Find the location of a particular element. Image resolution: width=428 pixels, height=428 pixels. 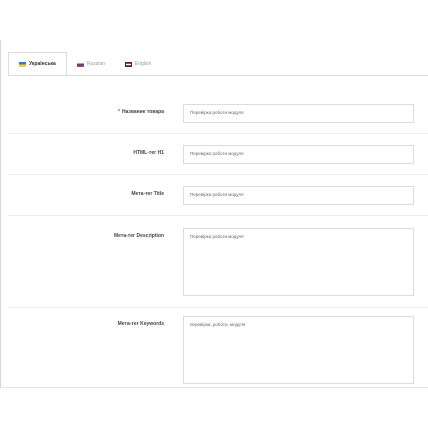

meta-description-label: Мета-тег Description is located at coordinates (139, 236).